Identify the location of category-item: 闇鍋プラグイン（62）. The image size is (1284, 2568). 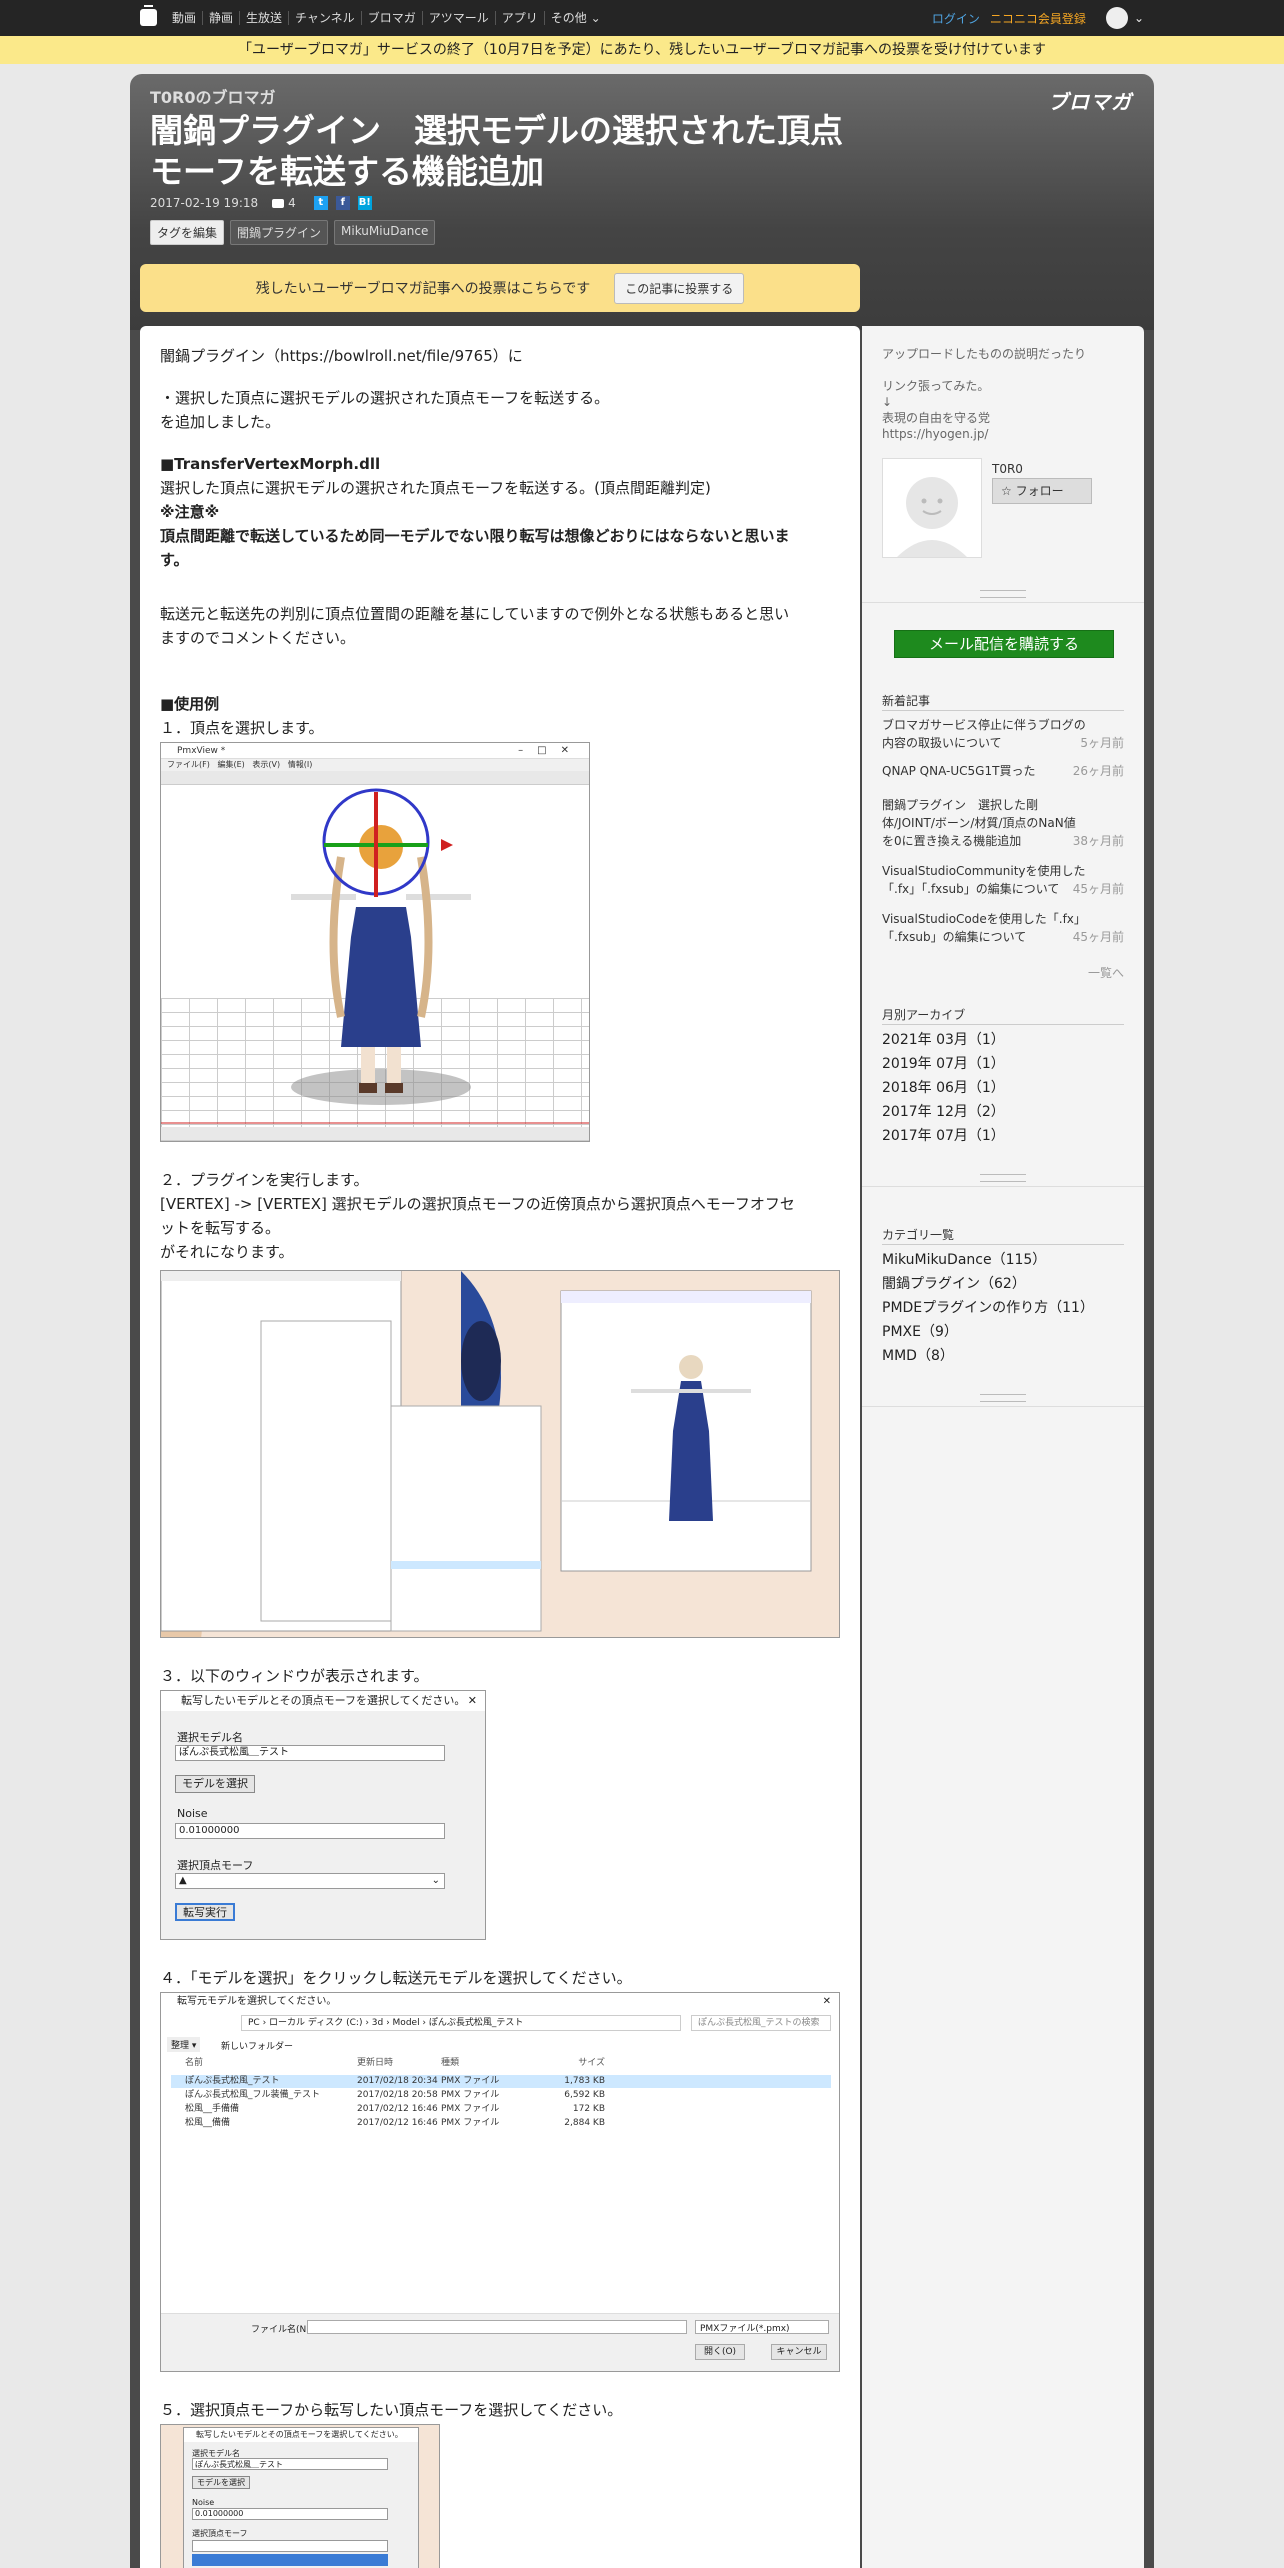
(988, 1284).